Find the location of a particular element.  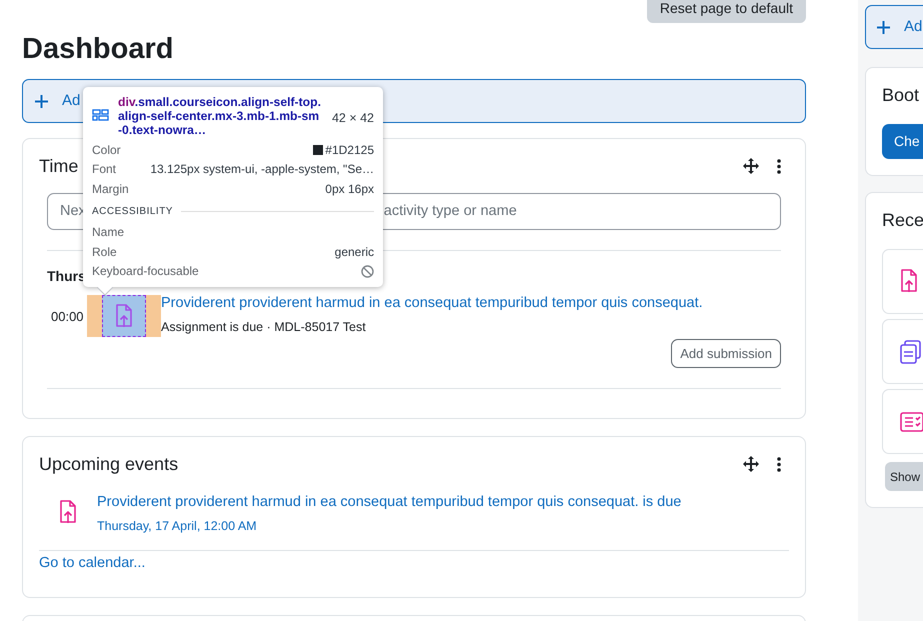

block-title: Upcoming events is located at coordinates (108, 464).